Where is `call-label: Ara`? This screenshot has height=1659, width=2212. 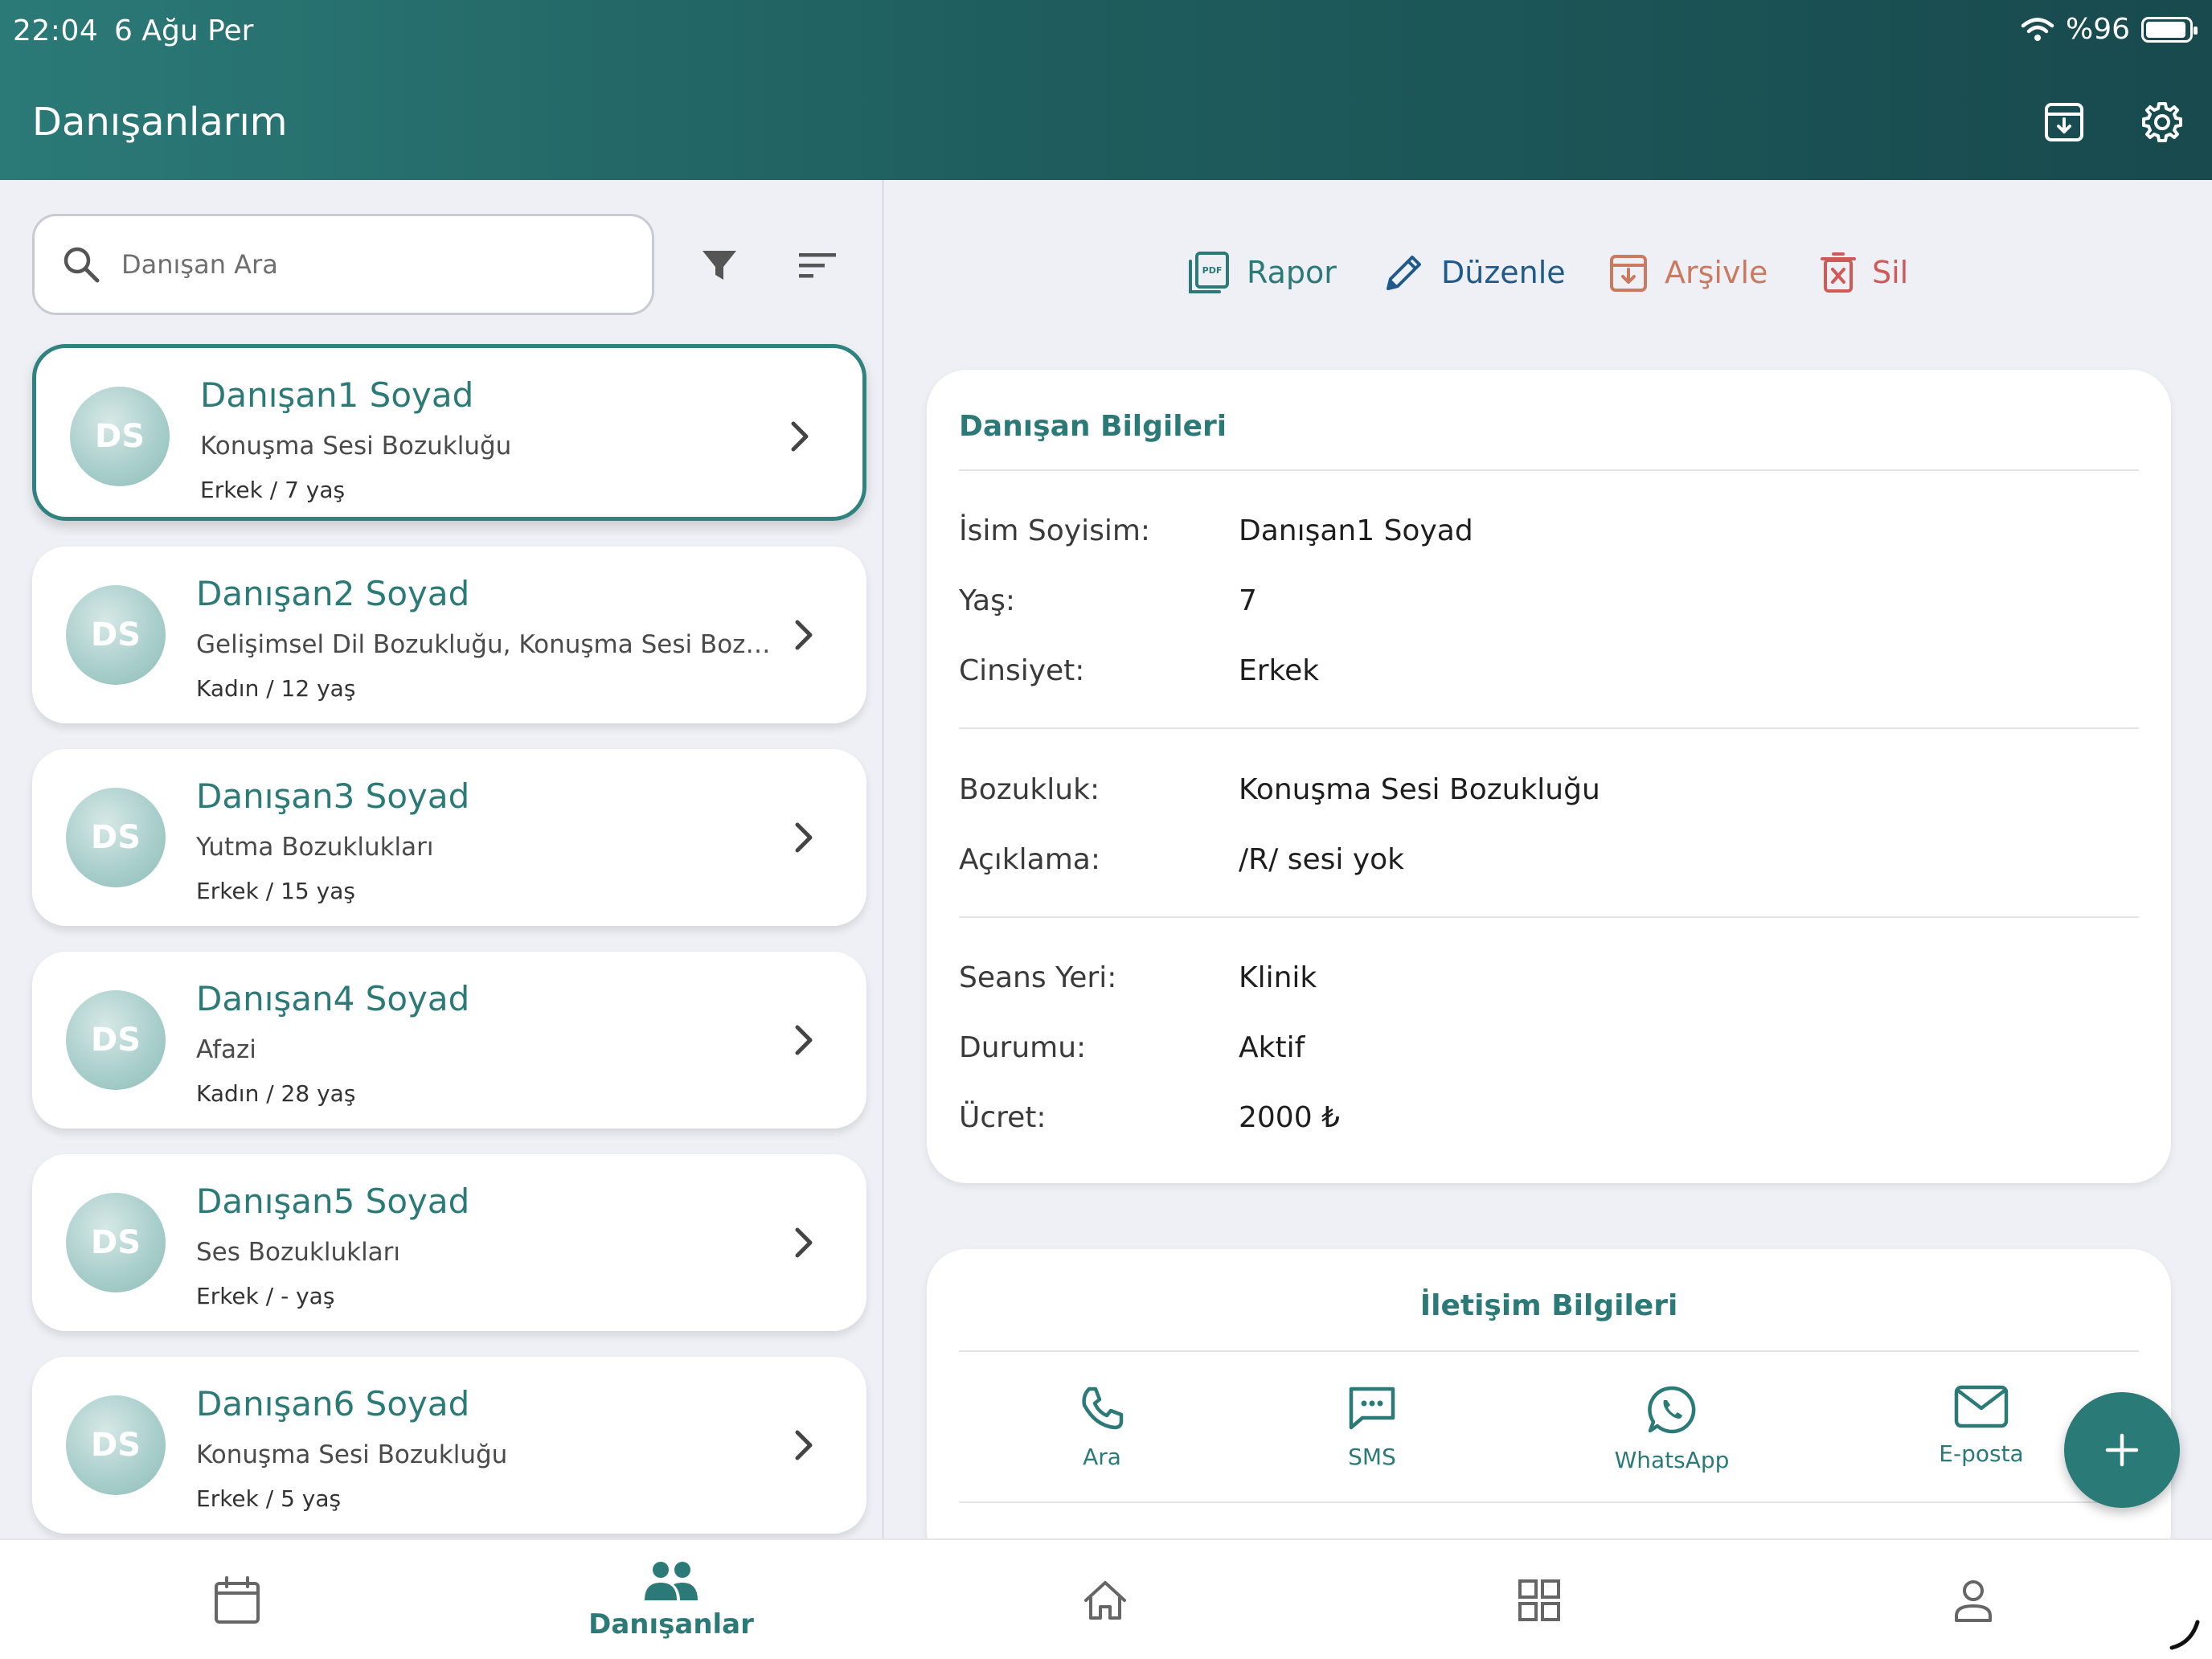
call-label: Ara is located at coordinates (1102, 1457).